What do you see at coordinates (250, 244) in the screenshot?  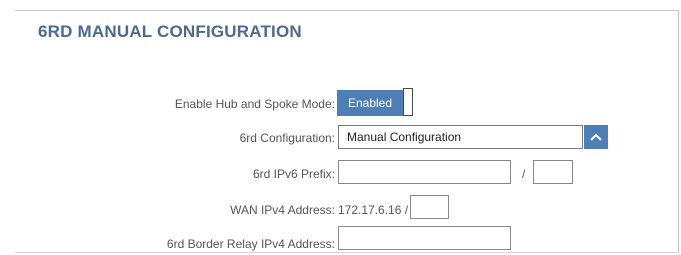 I see `relay-label: 6rd Border Relay IPv4 Address:` at bounding box center [250, 244].